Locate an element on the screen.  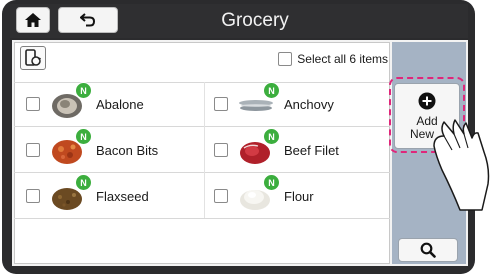
list-item-flour: N Flour is located at coordinates (264, 196).